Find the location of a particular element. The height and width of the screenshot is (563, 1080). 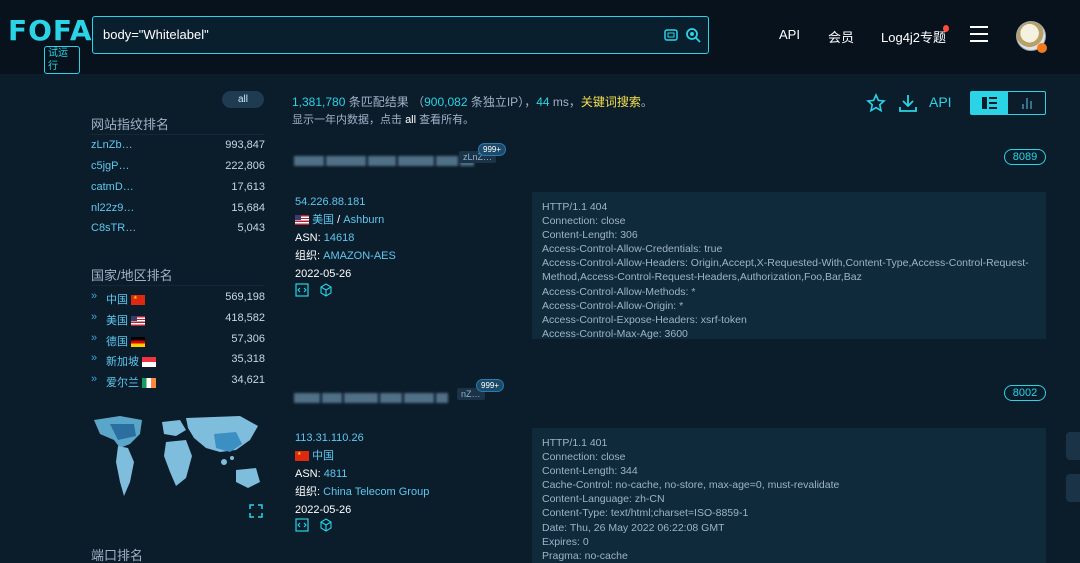

fingerprint-row: zLnZb… 993,847 is located at coordinates (178, 147).